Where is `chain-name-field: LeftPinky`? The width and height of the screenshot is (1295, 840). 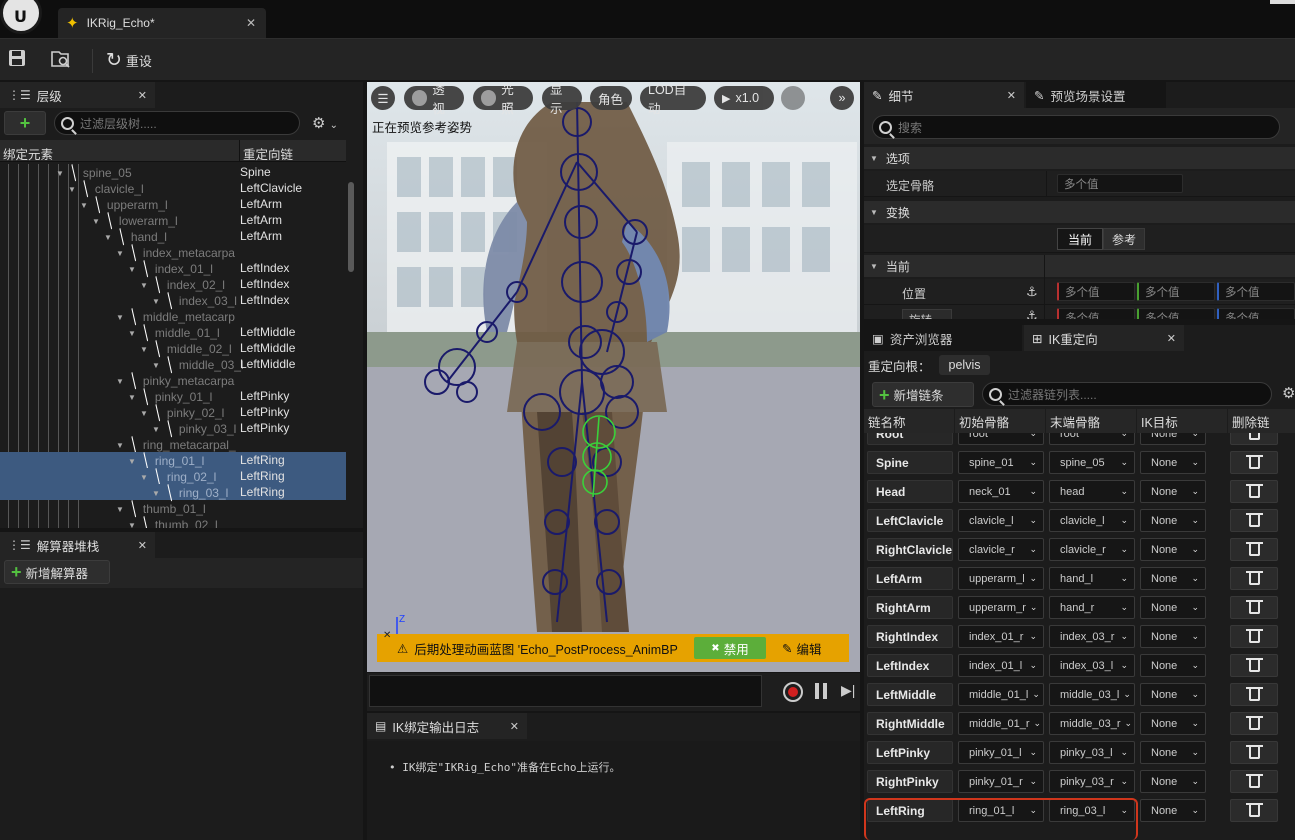 chain-name-field: LeftPinky is located at coordinates (910, 752).